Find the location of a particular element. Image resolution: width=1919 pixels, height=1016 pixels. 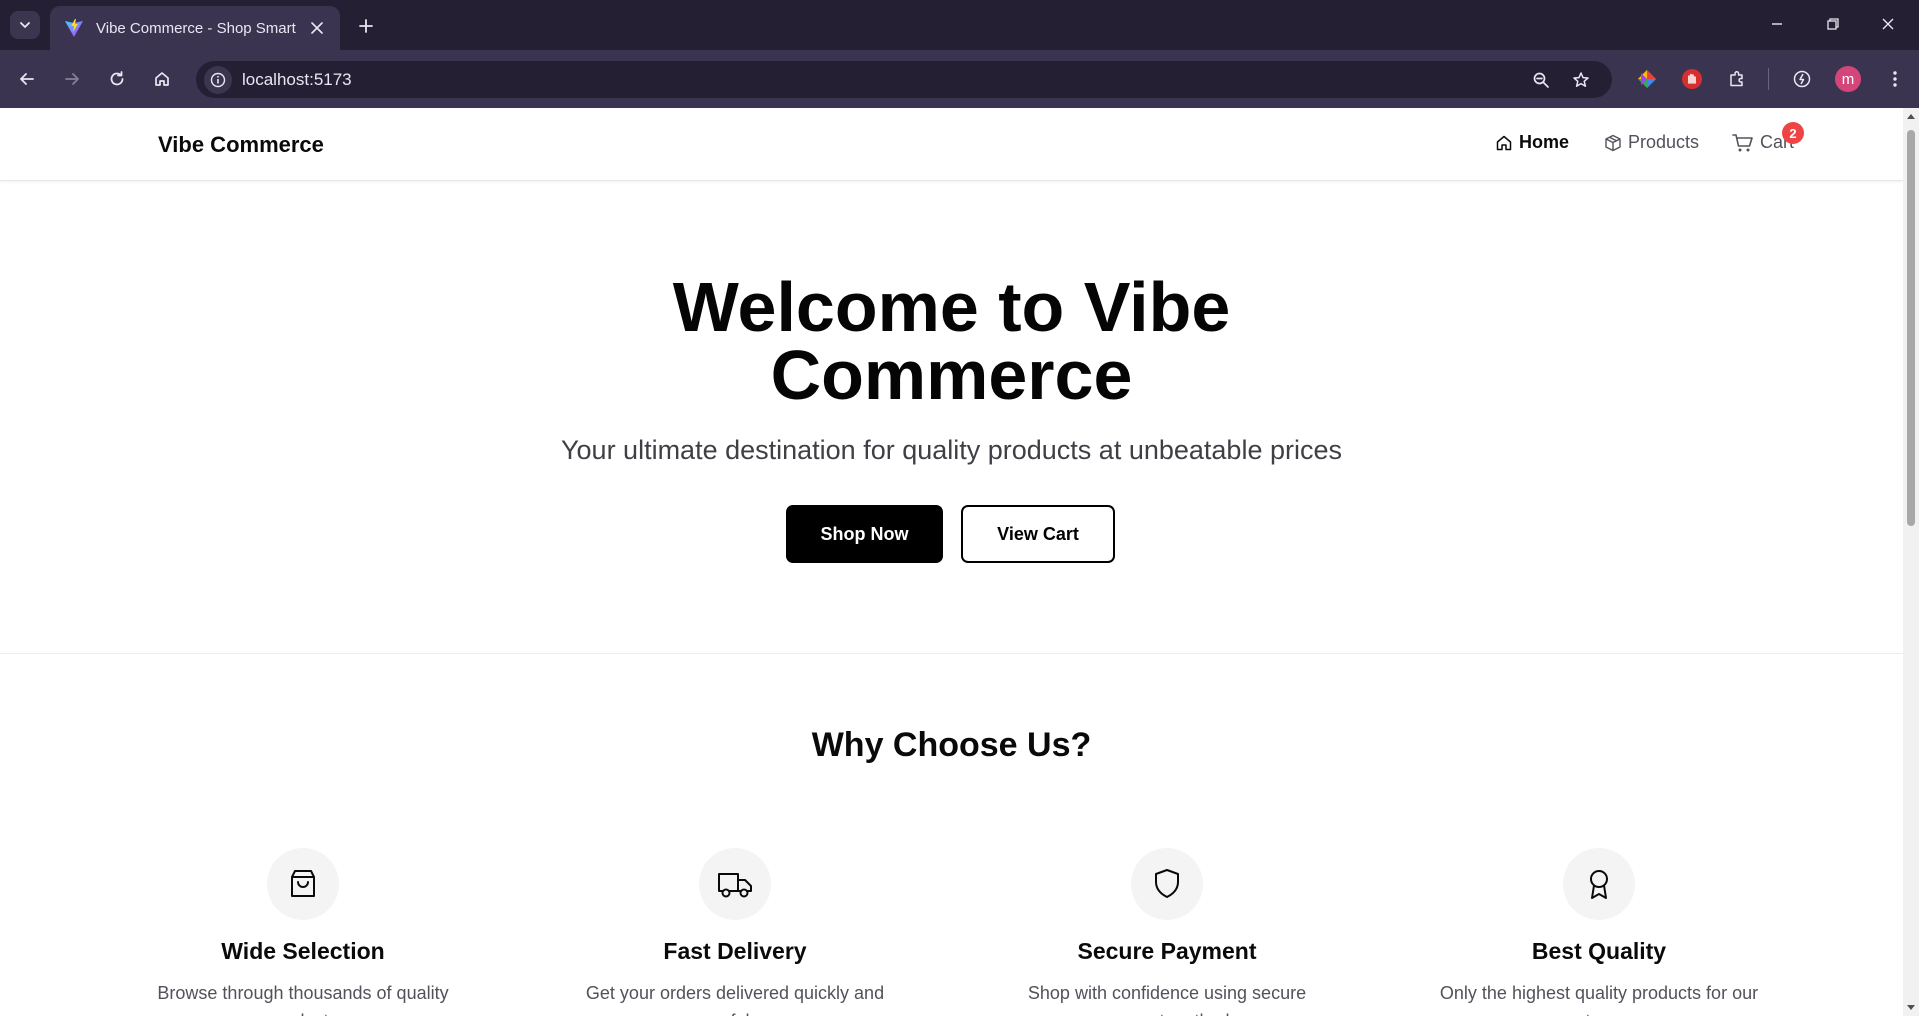

nav-home-label: Home is located at coordinates (1544, 142).